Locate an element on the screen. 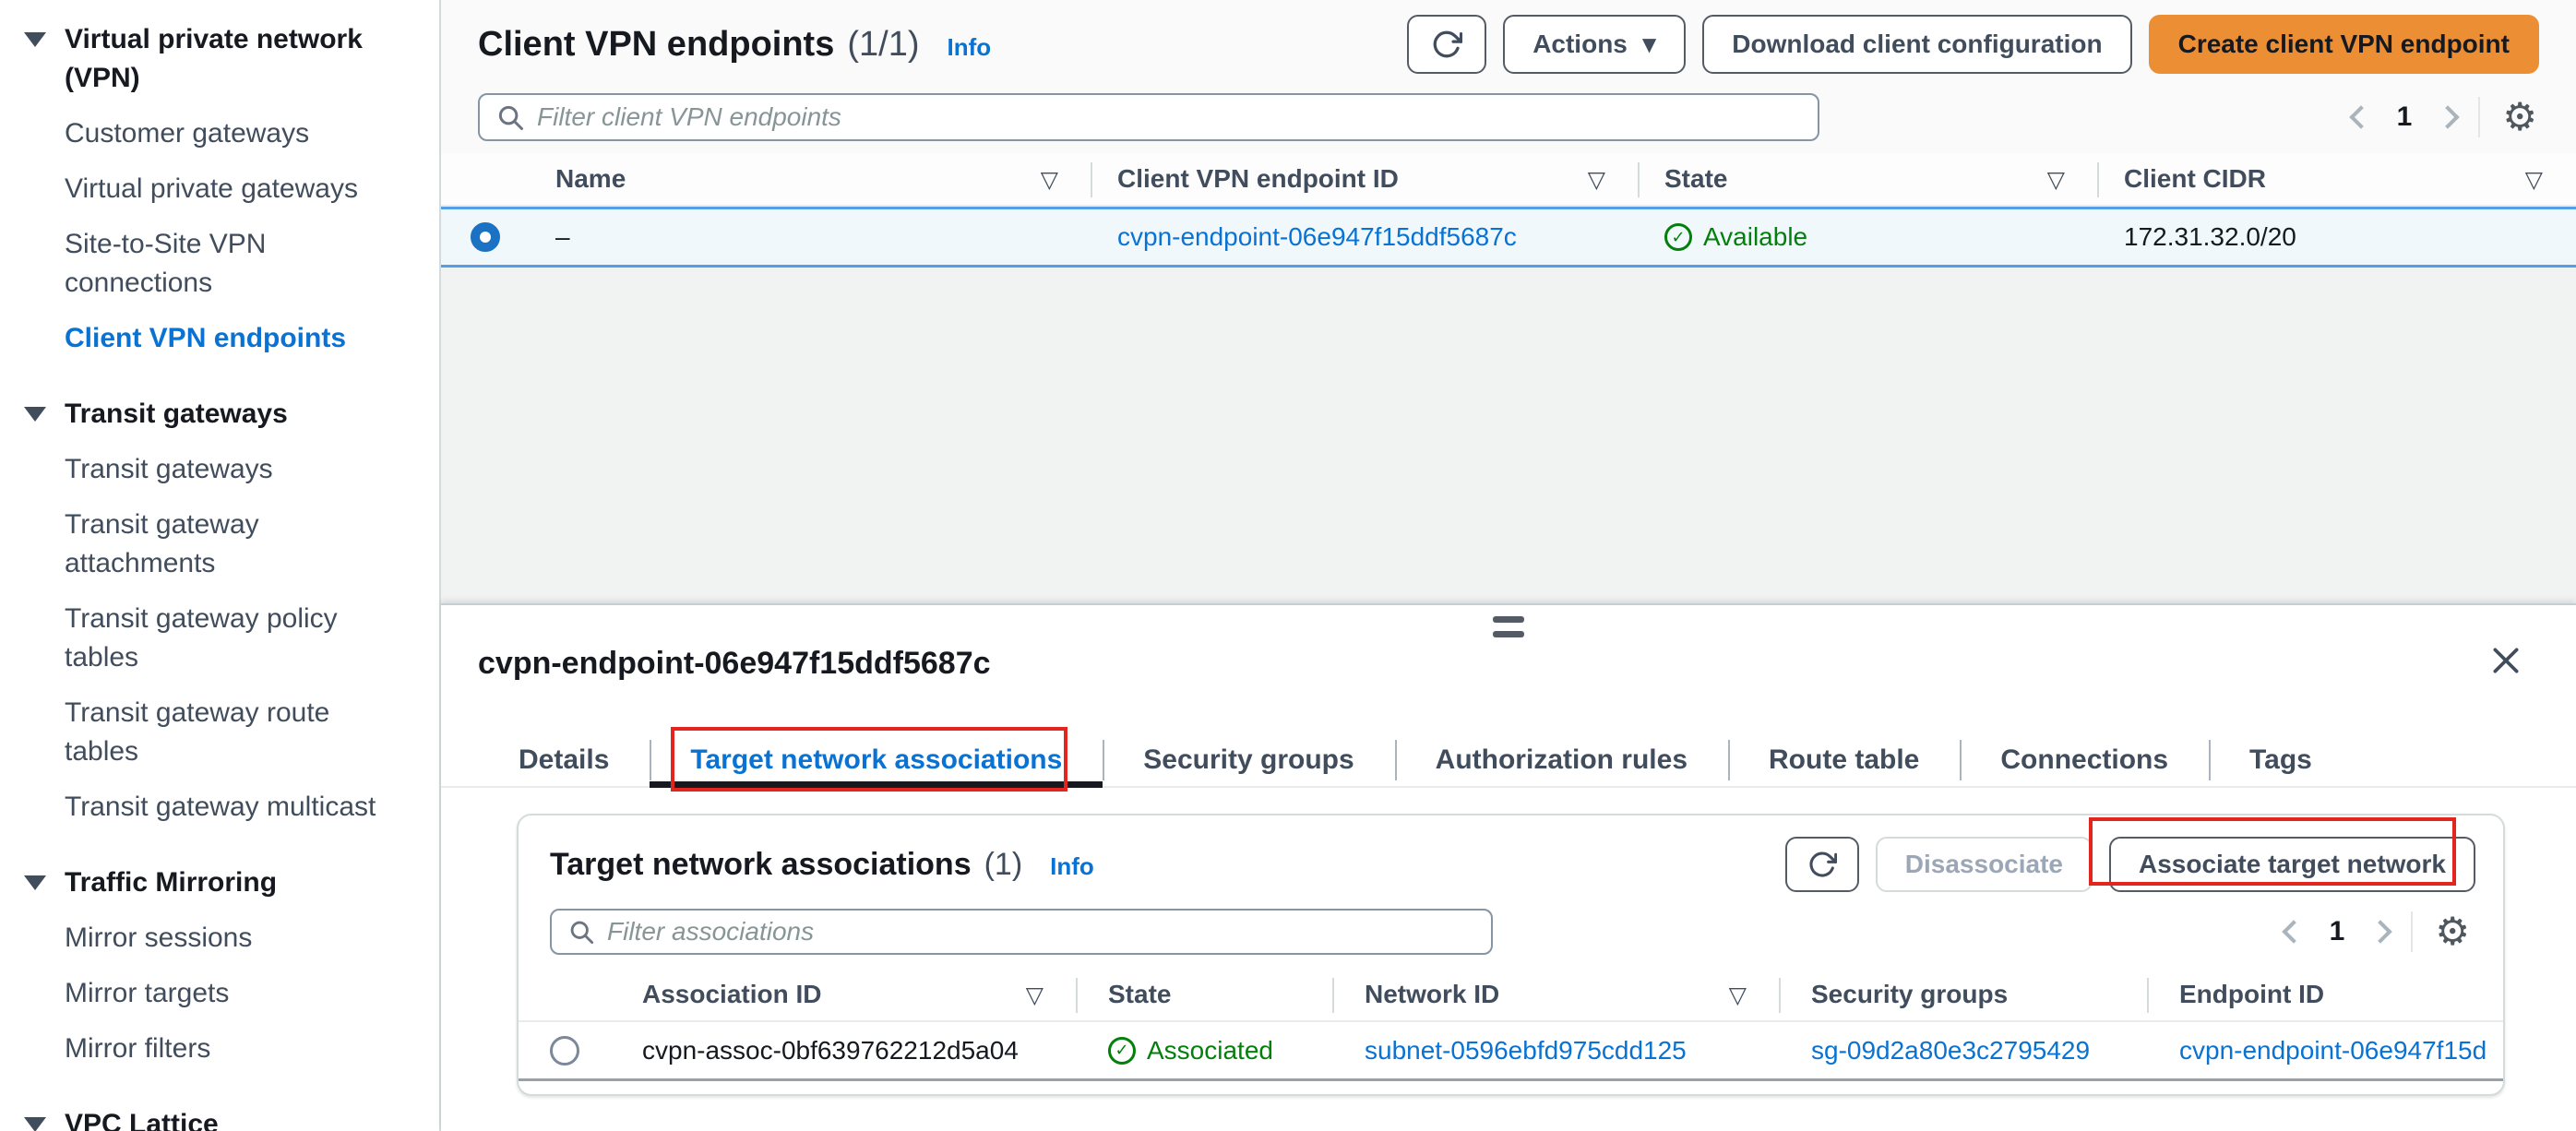  tab-security-groups: Security groups is located at coordinates (1248, 760).